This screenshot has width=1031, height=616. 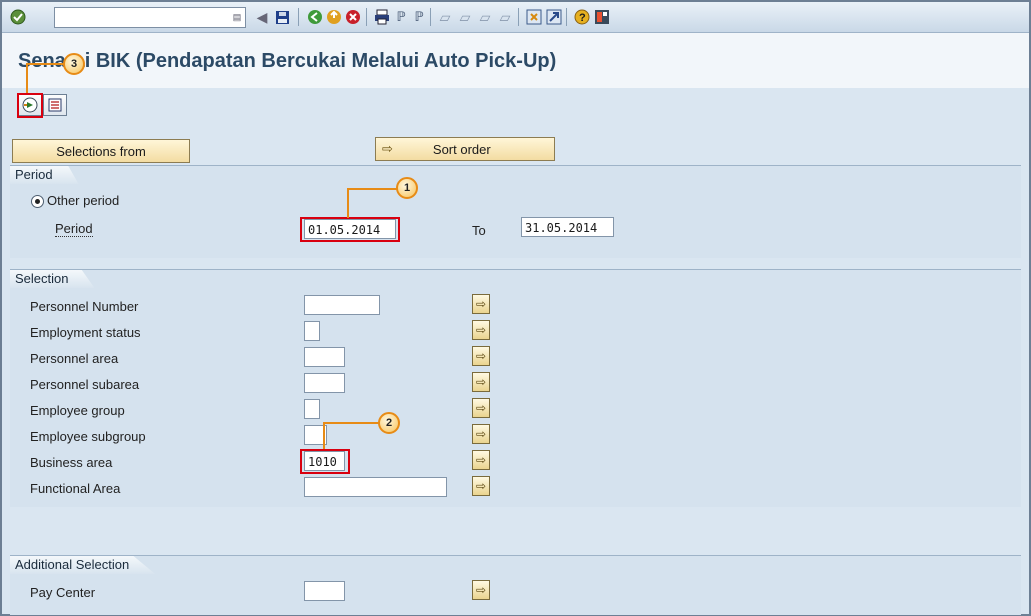 What do you see at coordinates (88, 436) in the screenshot?
I see `employee-subgroup-label: Employee subgroup` at bounding box center [88, 436].